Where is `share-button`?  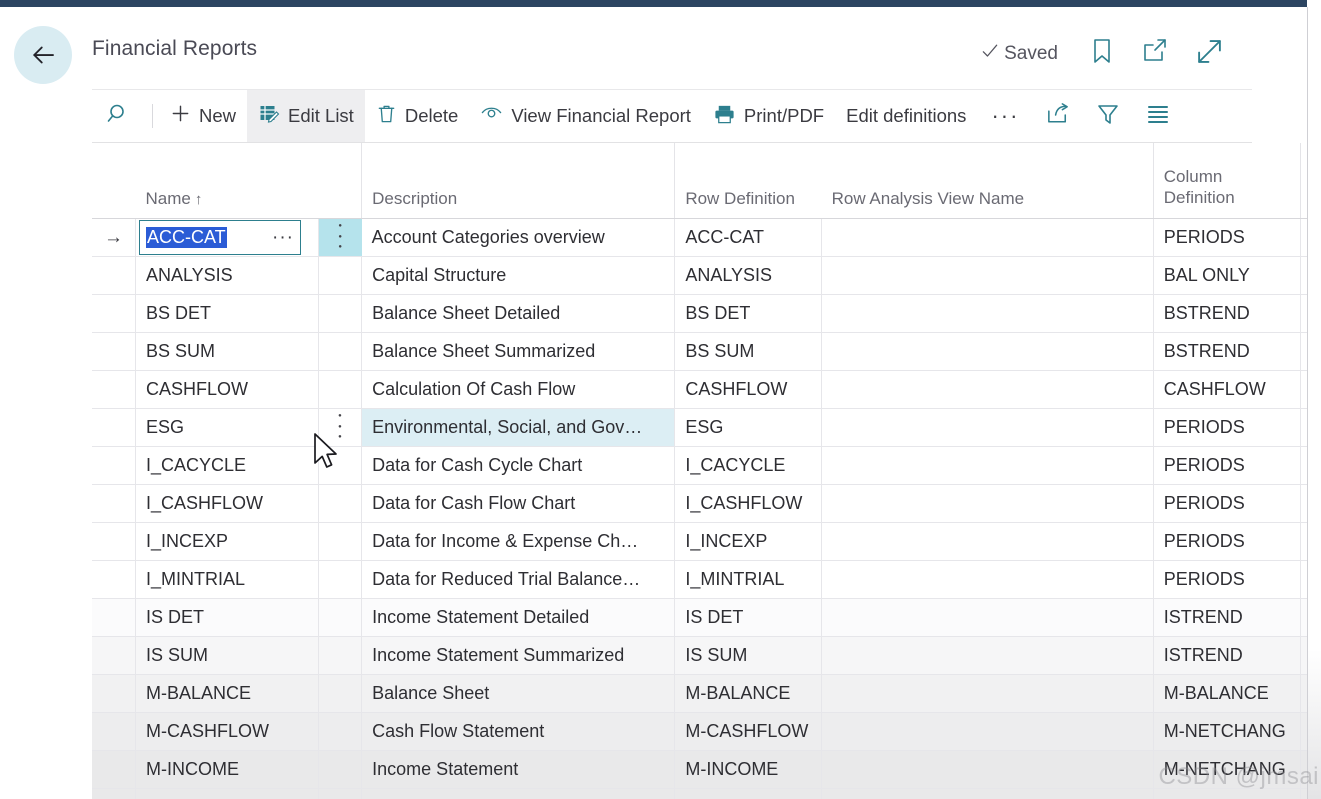 share-button is located at coordinates (1058, 116).